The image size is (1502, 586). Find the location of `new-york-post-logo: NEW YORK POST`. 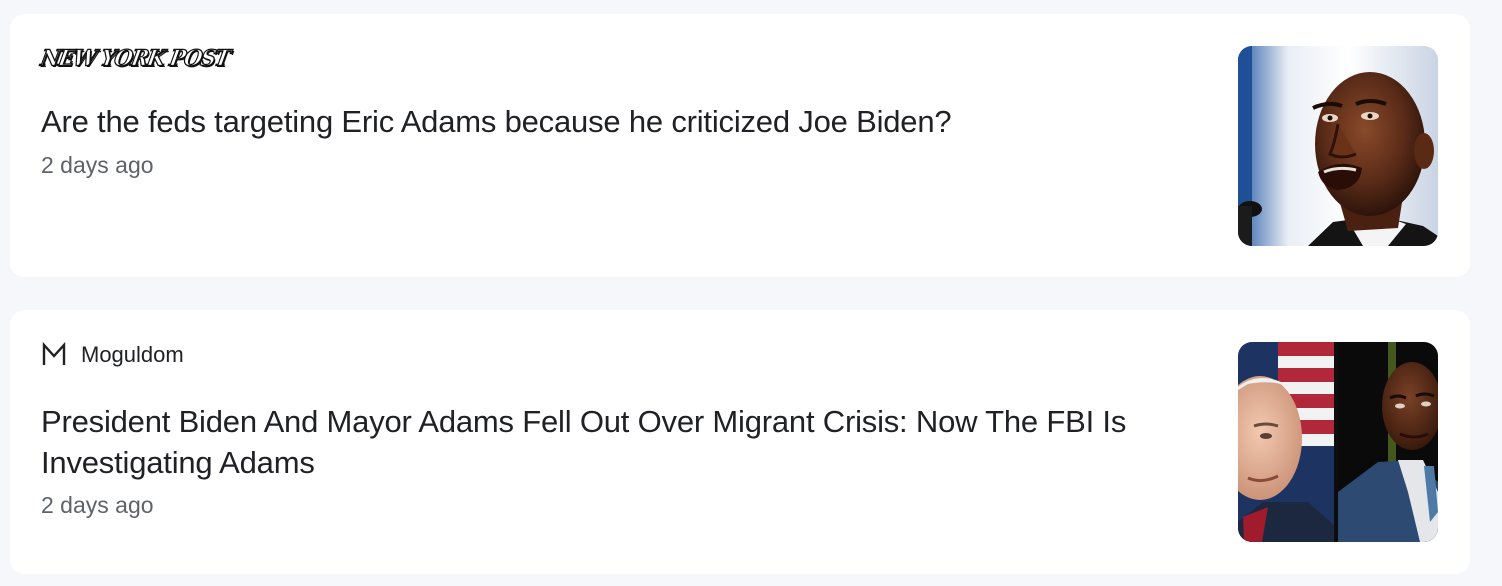

new-york-post-logo: NEW YORK POST is located at coordinates (135, 57).